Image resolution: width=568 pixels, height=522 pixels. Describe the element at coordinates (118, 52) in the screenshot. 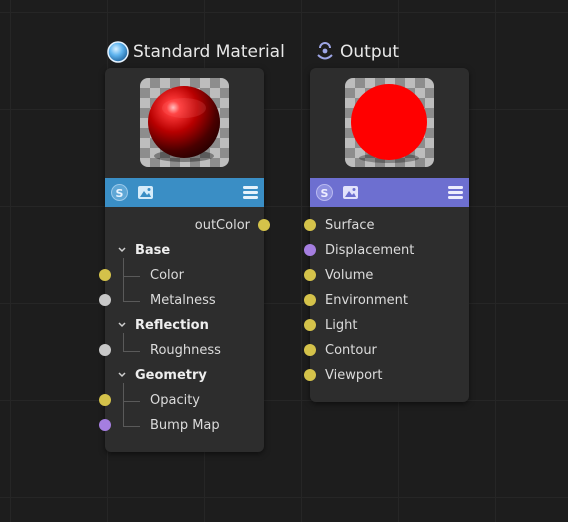

I see `sphere-icon` at that location.